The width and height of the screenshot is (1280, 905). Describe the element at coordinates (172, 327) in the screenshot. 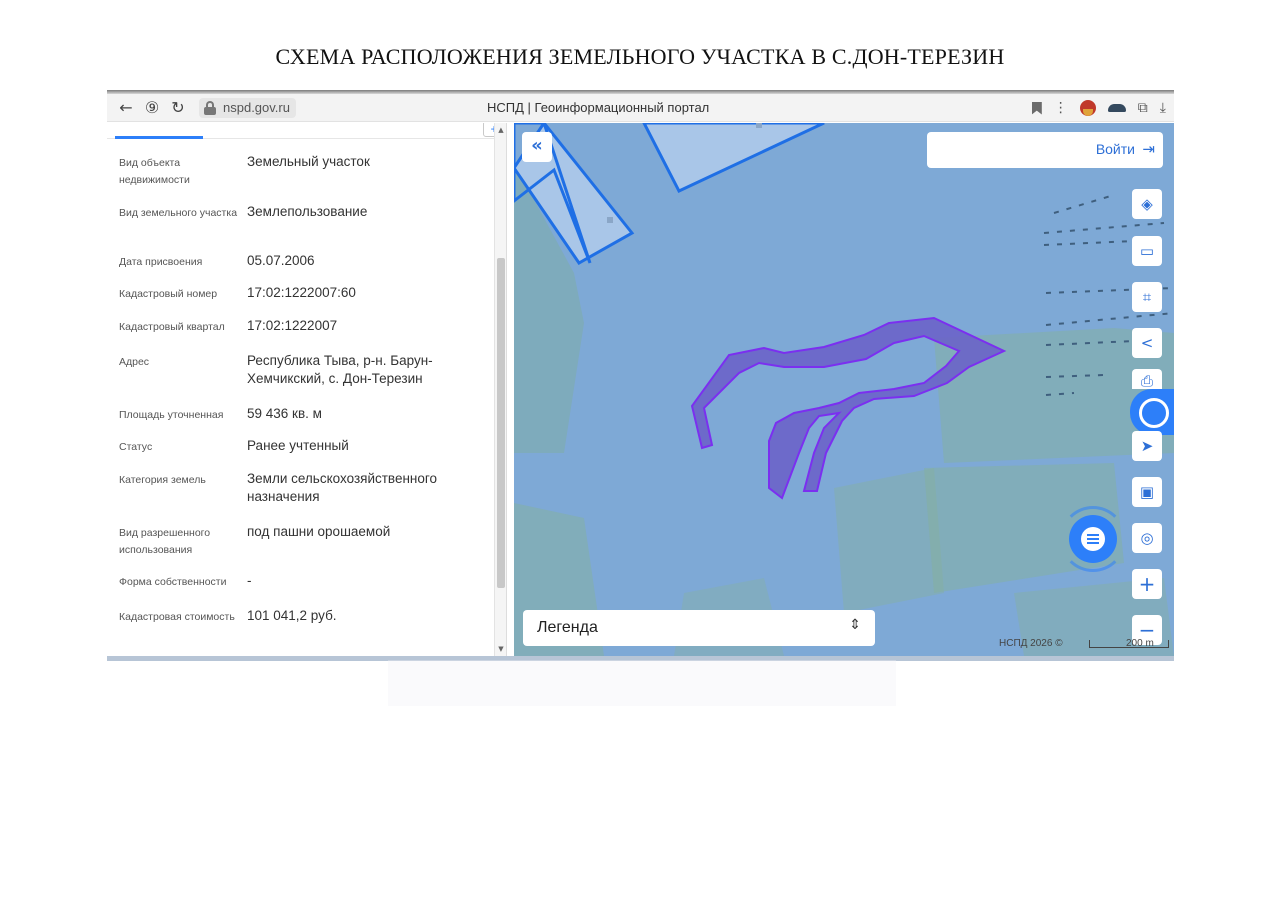

I see `property-label: Кадастровый квартал` at that location.